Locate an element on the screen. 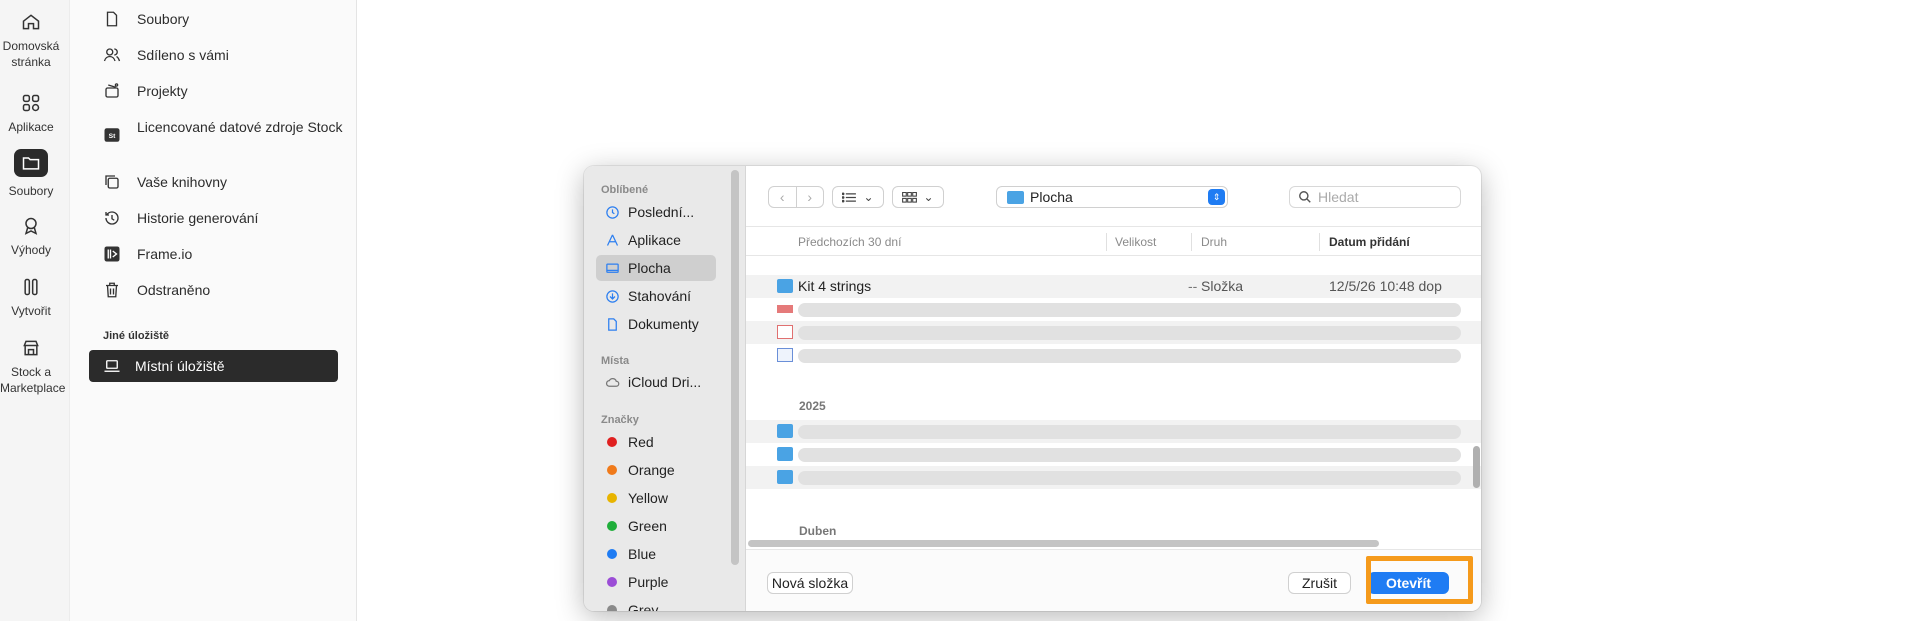  chevron-down-icon: ⌄ is located at coordinates (868, 197).